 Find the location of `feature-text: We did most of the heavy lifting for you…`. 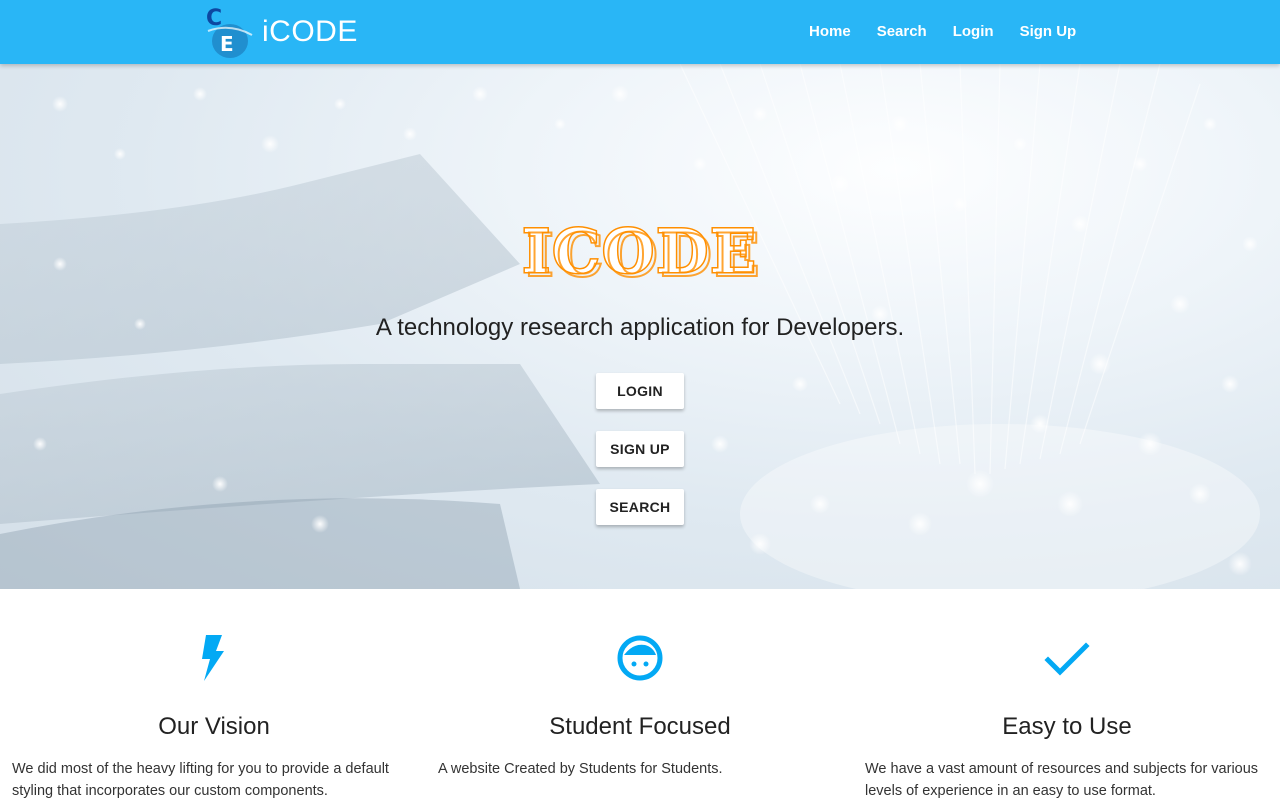

feature-text: We did most of the heavy lifting for you… is located at coordinates (200, 780).